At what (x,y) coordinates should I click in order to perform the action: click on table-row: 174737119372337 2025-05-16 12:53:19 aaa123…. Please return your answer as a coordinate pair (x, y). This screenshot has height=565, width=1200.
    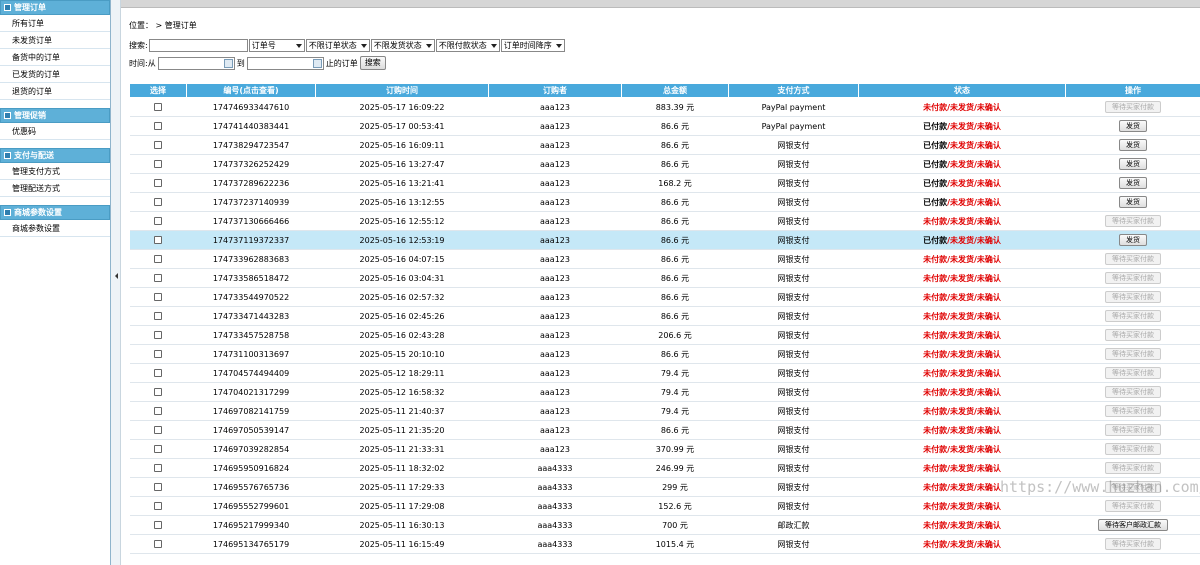
    Looking at the image, I should click on (664, 240).